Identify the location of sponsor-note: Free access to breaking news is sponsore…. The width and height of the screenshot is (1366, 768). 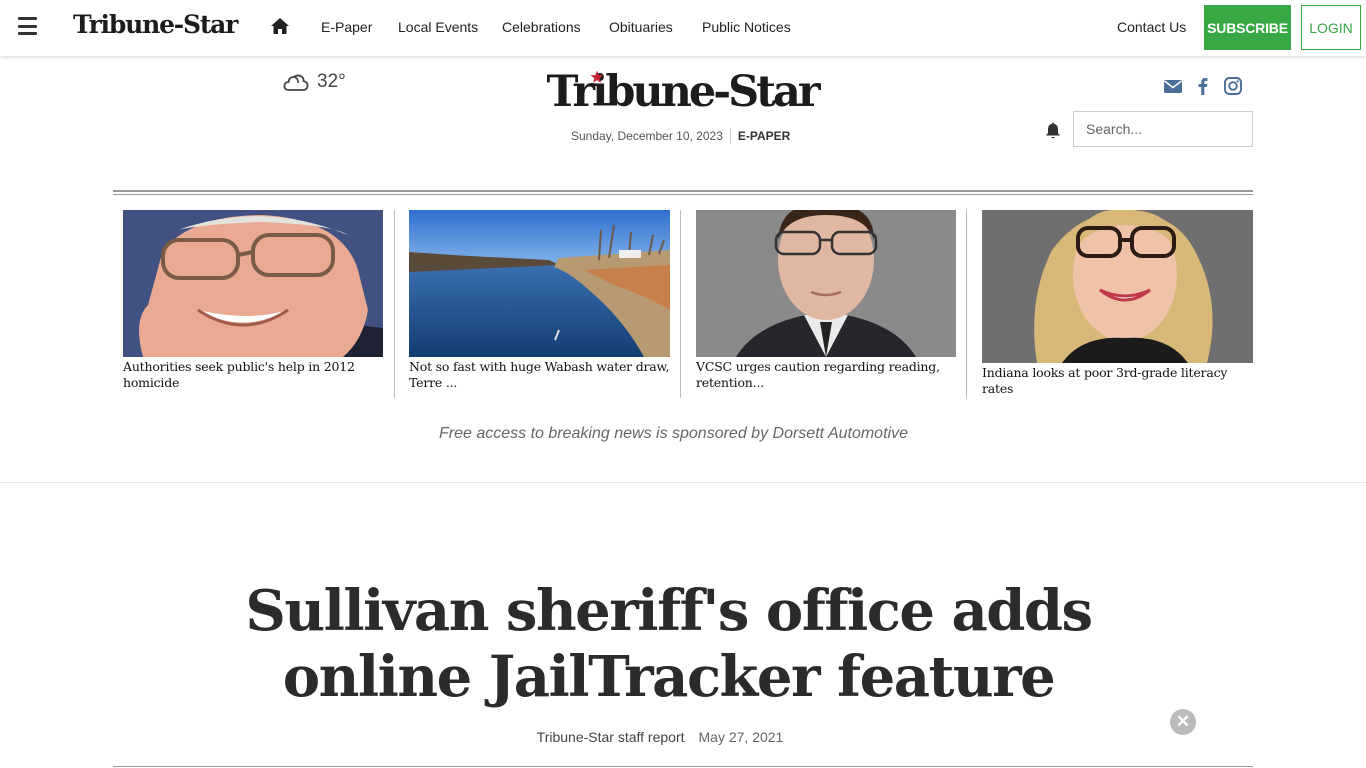
(673, 433).